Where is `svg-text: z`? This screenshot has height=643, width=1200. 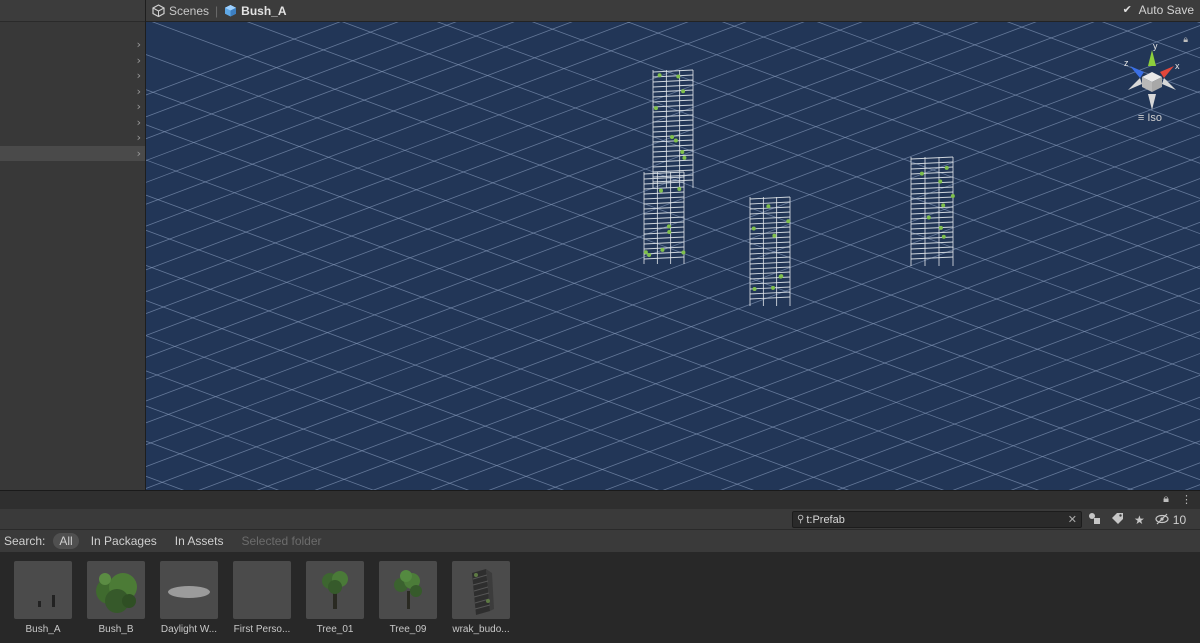 svg-text: z is located at coordinates (1126, 63).